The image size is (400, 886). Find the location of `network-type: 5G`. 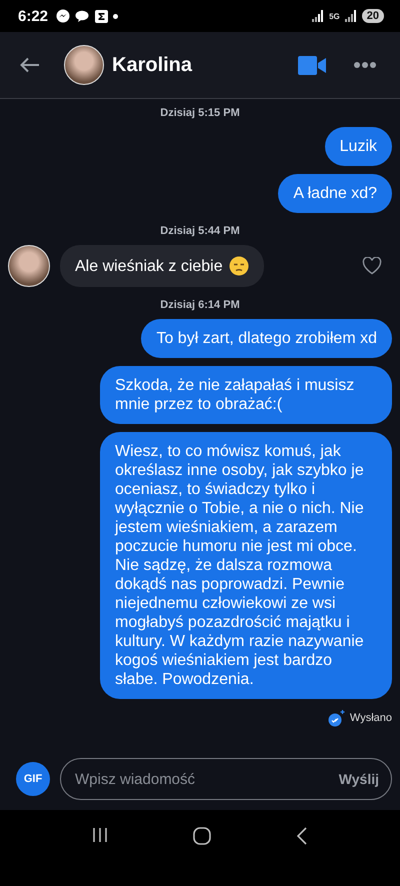

network-type: 5G is located at coordinates (334, 16).